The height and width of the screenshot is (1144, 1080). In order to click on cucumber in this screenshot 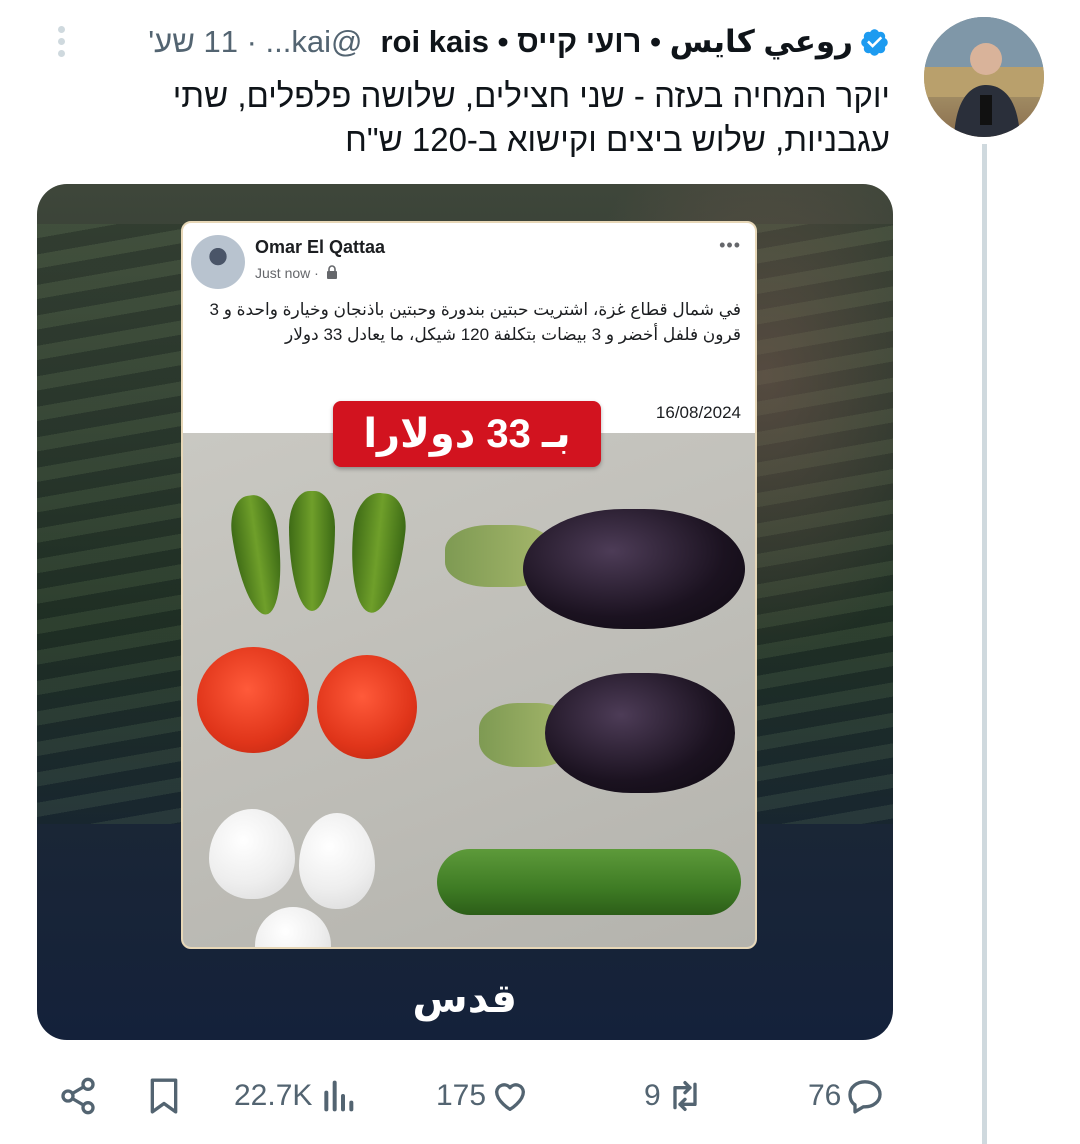, I will do `click(589, 882)`.